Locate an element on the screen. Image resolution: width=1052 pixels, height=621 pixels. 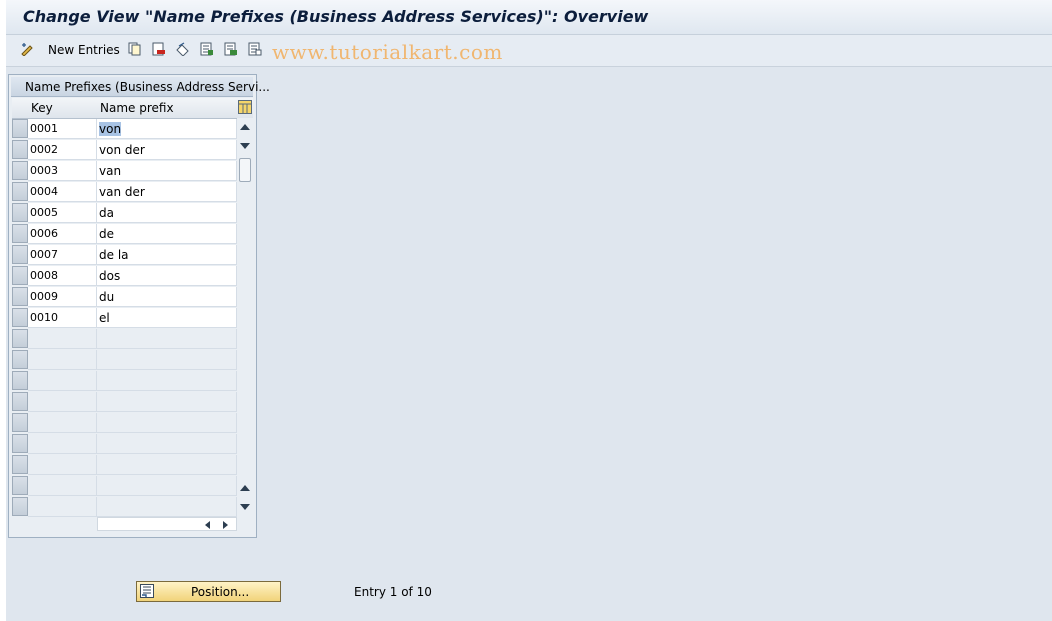
table-cell-name-prefix: da is located at coordinates (167, 213).